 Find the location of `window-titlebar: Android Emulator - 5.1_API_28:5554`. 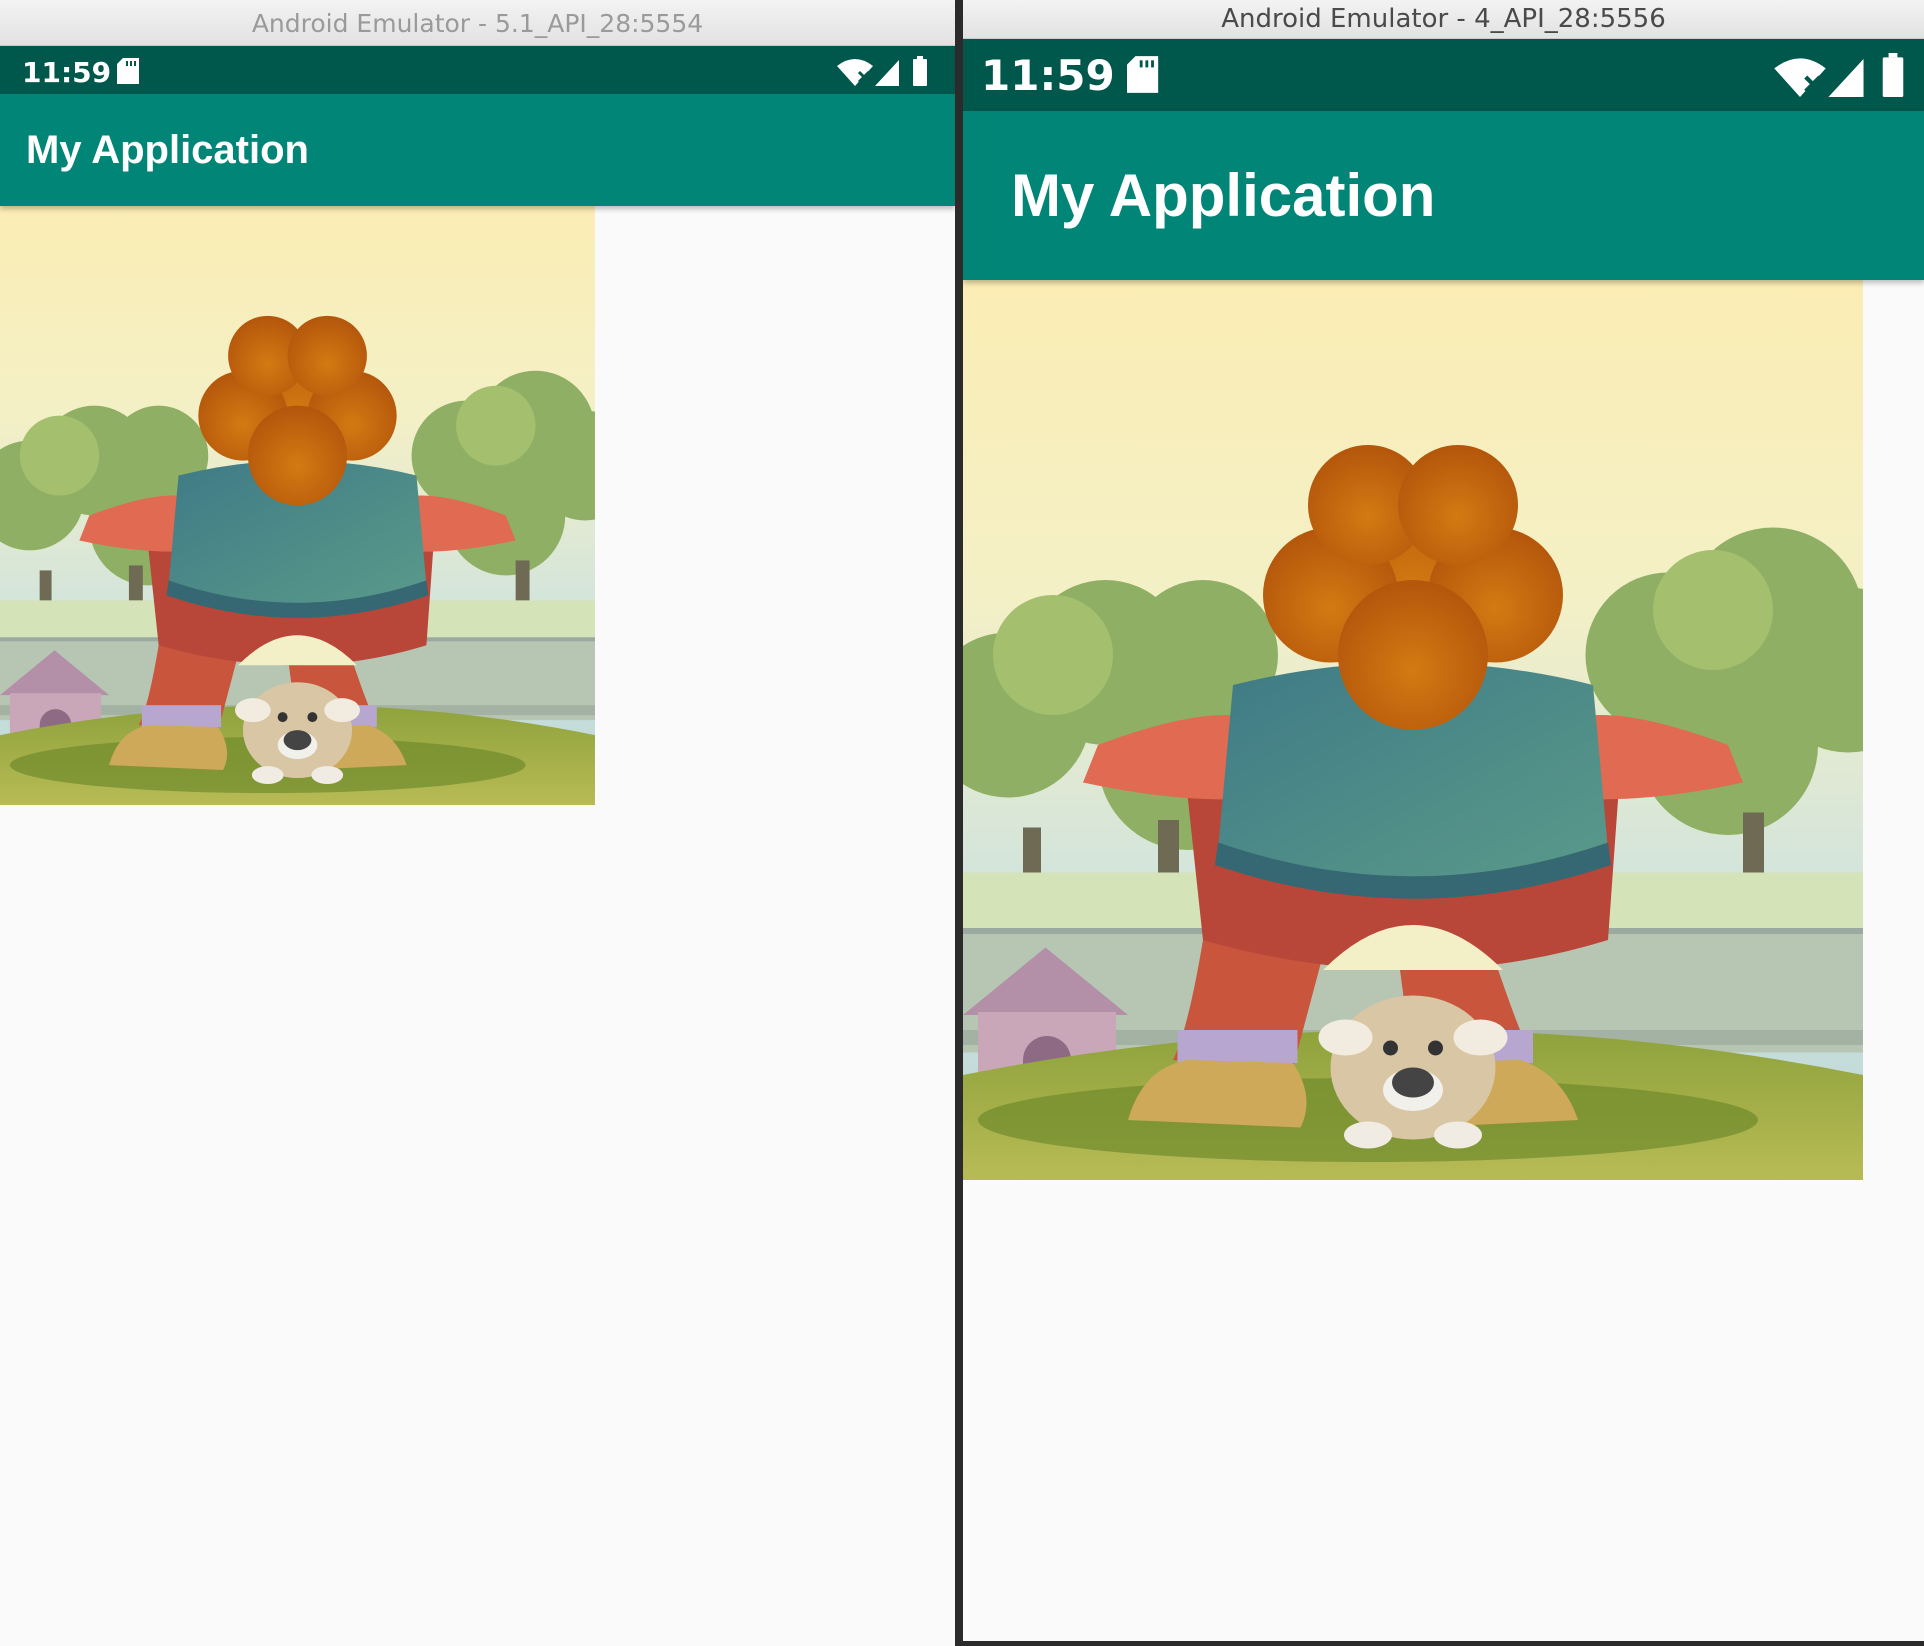

window-titlebar: Android Emulator - 5.1_API_28:5554 is located at coordinates (477, 23).